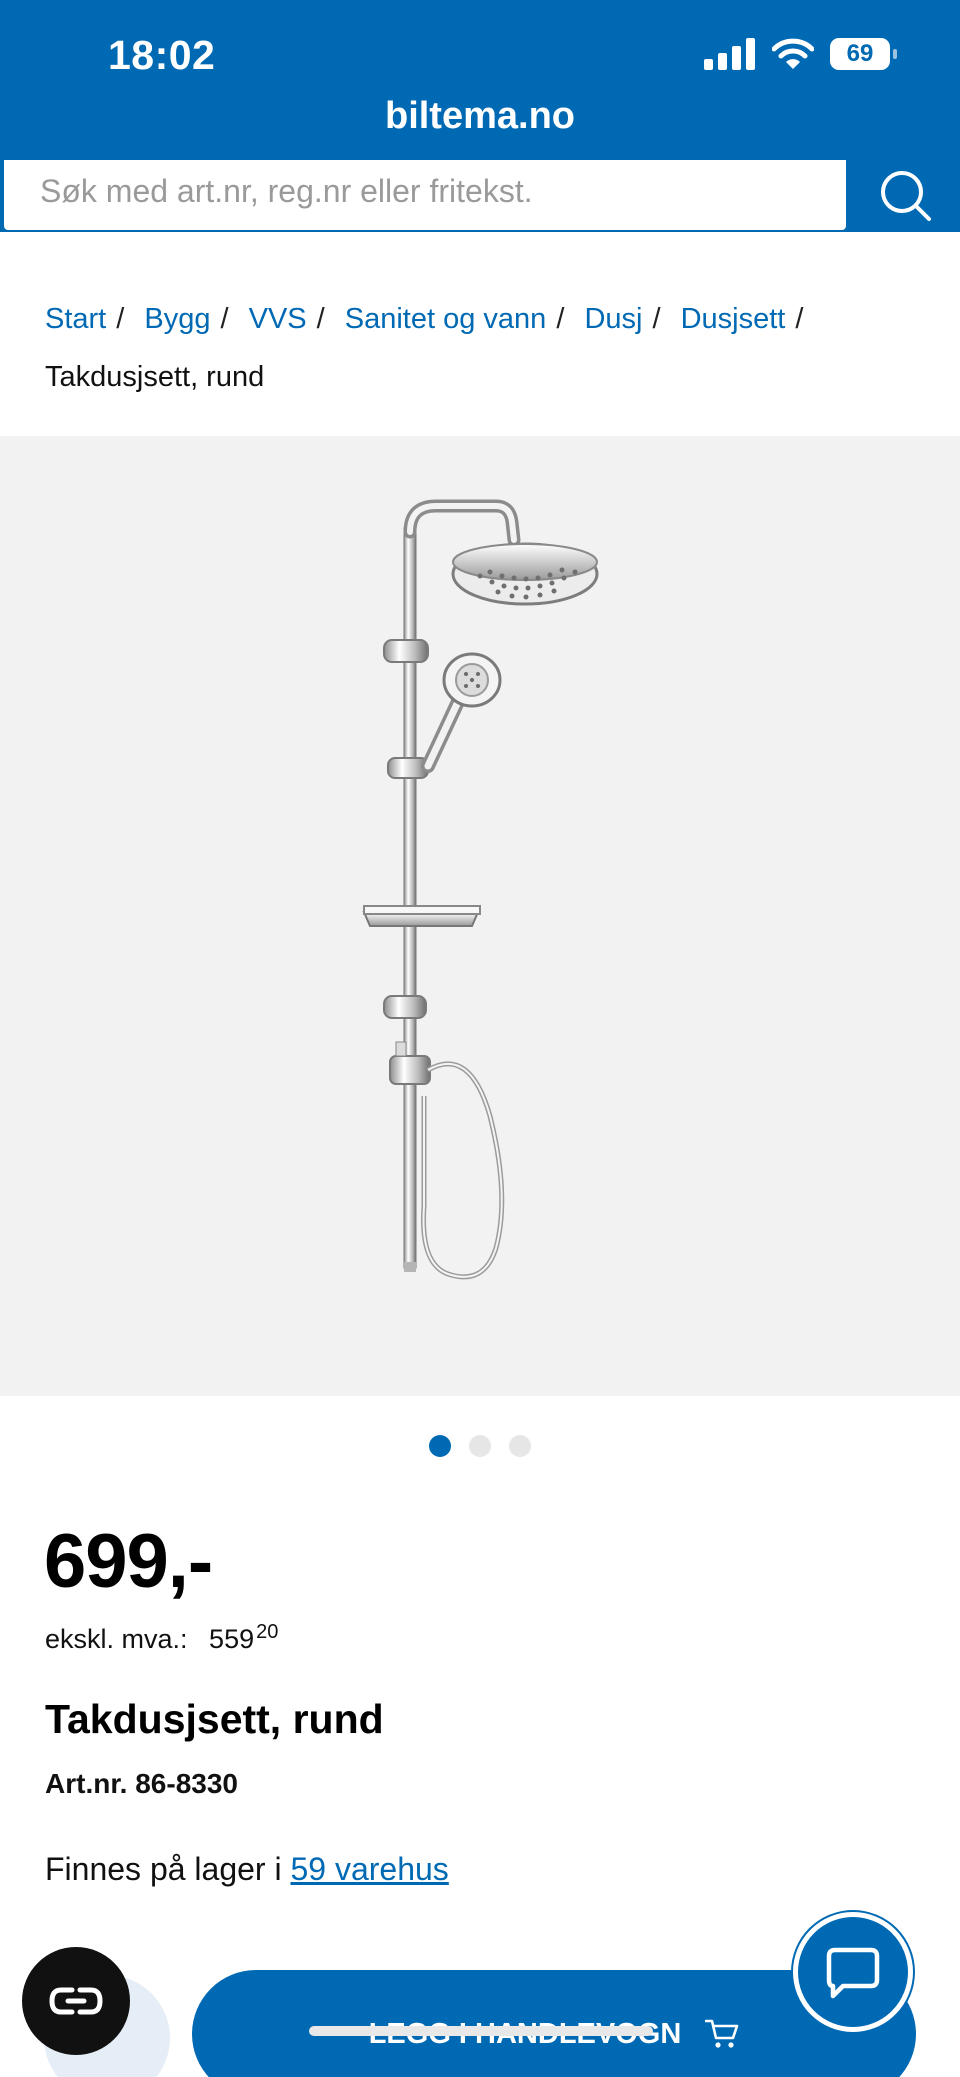 The width and height of the screenshot is (960, 2077). I want to click on breadcrumb-link-dusj: Dusj, so click(613, 319).